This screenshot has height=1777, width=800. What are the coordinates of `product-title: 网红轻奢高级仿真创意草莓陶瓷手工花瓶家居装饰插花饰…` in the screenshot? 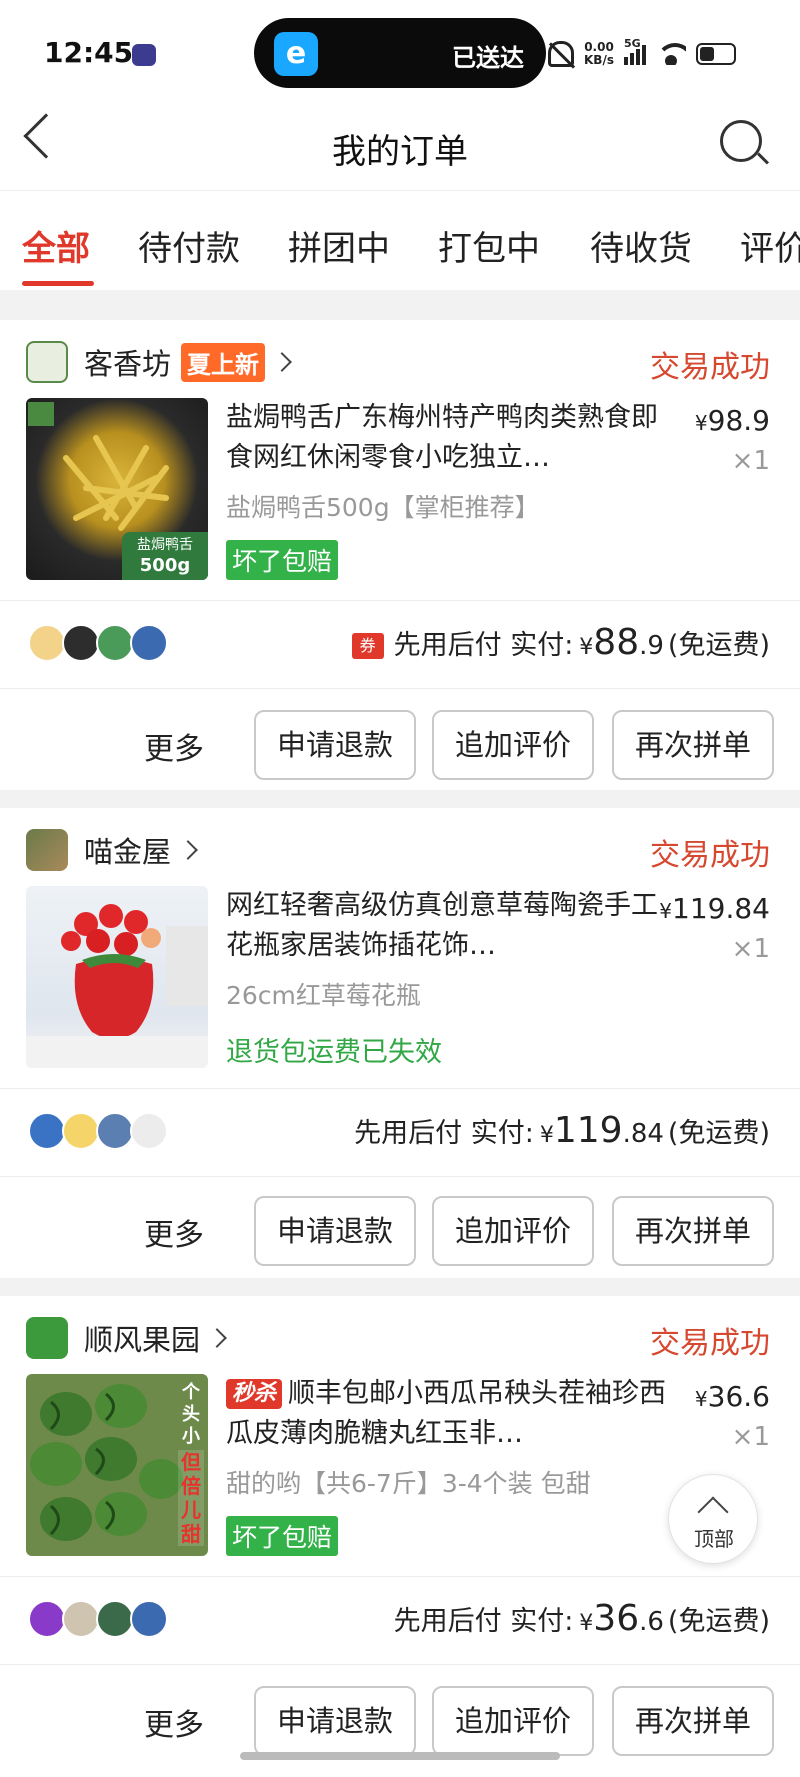 It's located at (446, 926).